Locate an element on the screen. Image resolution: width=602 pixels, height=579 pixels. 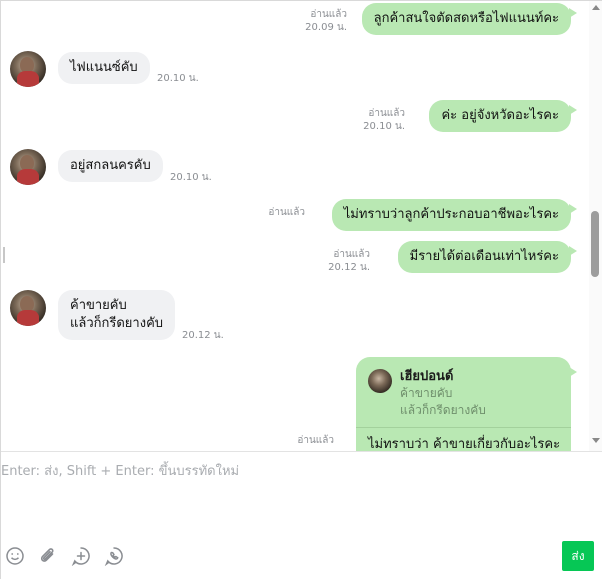
outgoing-message: ไม่ทราบว่าลูกค้าประกอบอาชีพอะไรคะ is located at coordinates (454, 215).